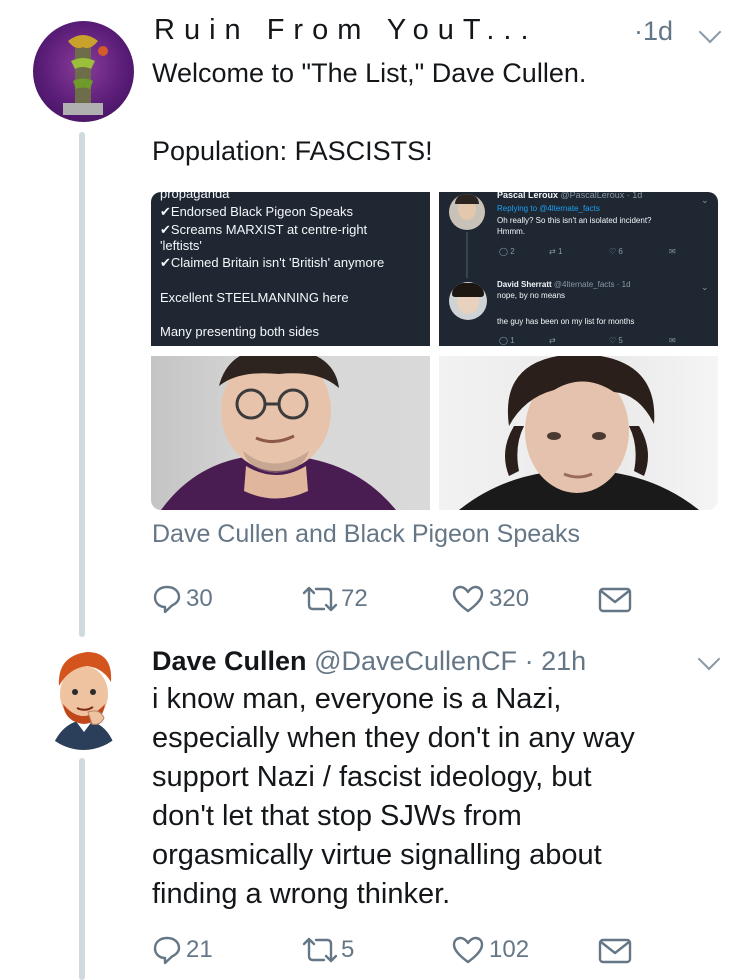  Describe the element at coordinates (507, 251) in the screenshot. I see `reply-reply-count: ◯ 2` at that location.